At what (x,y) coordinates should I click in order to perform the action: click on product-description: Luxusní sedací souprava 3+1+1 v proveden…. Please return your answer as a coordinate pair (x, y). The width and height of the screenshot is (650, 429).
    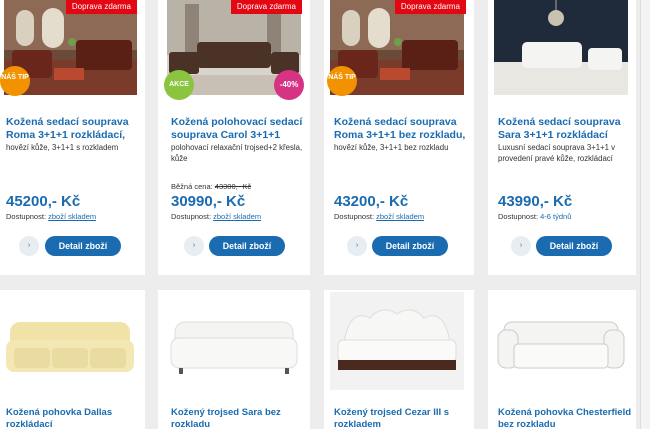
    Looking at the image, I should click on (557, 153).